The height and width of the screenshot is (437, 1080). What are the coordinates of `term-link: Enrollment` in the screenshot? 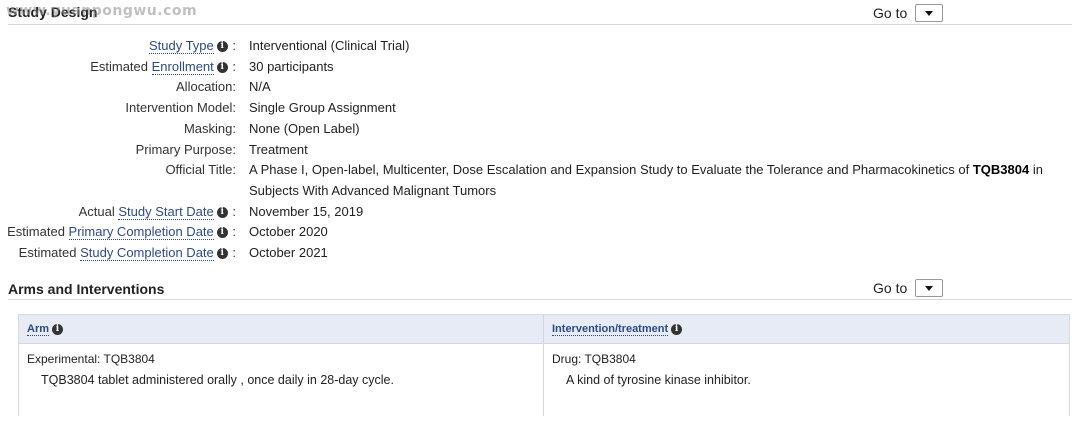 It's located at (182, 66).